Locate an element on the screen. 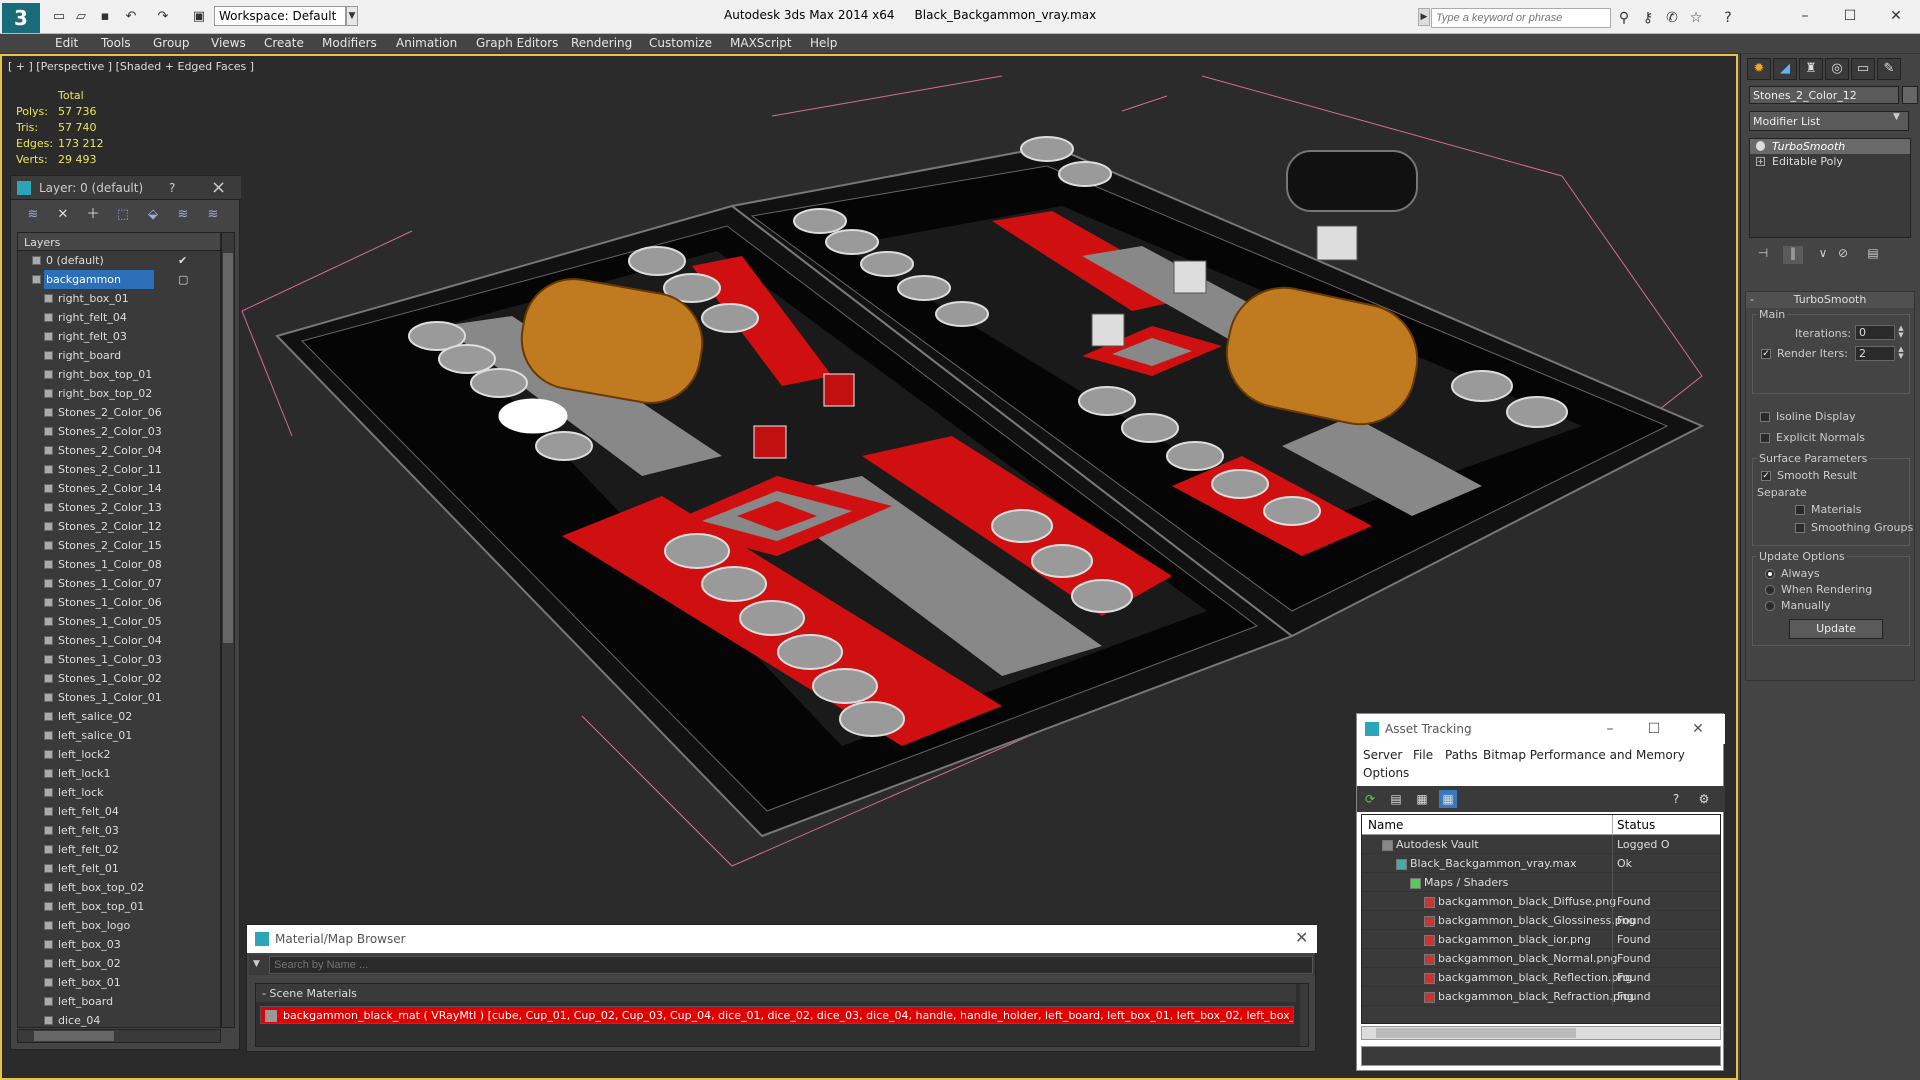  menu-customize: Customize is located at coordinates (680, 43).